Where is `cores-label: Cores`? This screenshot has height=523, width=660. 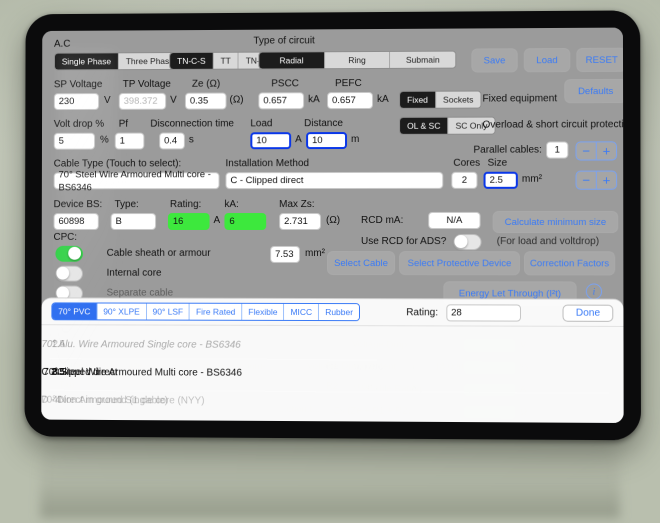
cores-label: Cores is located at coordinates (467, 163).